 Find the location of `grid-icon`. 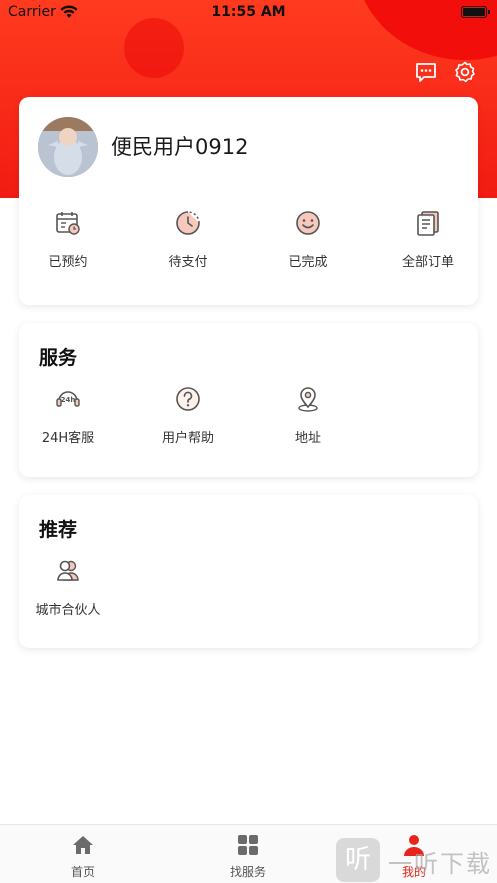

grid-icon is located at coordinates (248, 845).